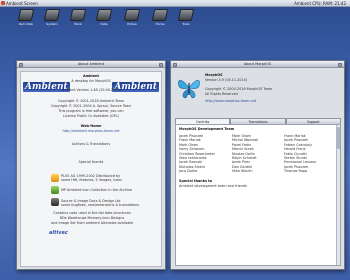 Image resolution: width=350 pixels, height=280 pixels. Describe the element at coordinates (175, 3) in the screenshot. I see `screen-menubar: Ambient Screen Ambient CPU: RAM: 21:42` at that location.